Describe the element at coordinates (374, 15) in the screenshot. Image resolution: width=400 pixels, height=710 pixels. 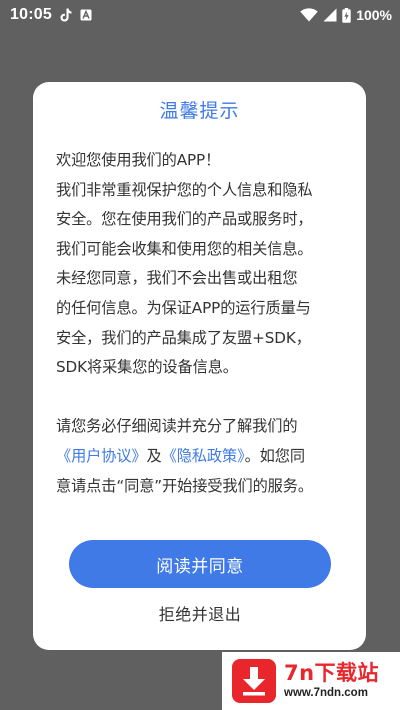
I see `battery-percentage: 100%` at that location.